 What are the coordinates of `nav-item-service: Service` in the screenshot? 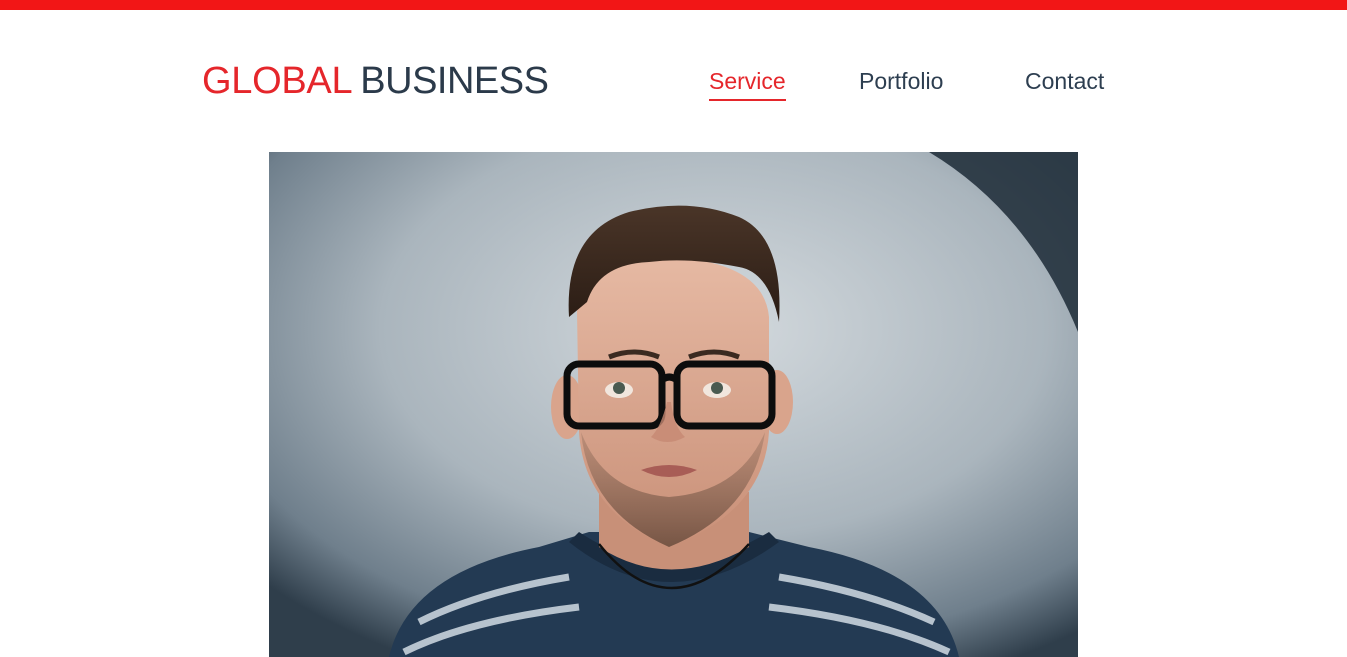 It's located at (747, 82).